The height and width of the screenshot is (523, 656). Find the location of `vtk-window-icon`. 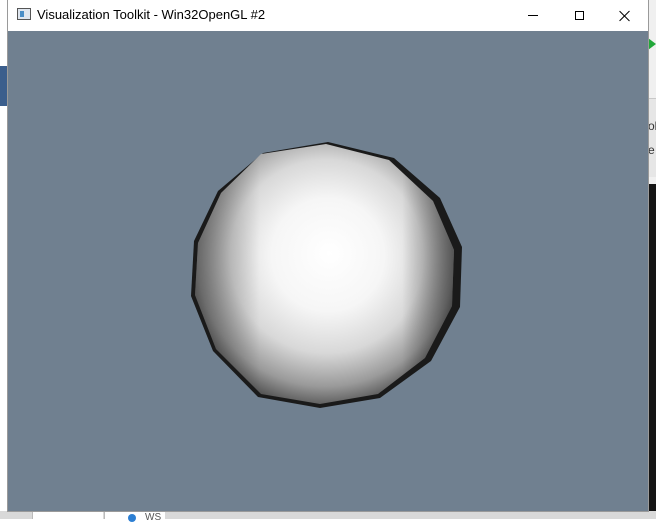

vtk-window-icon is located at coordinates (24, 14).